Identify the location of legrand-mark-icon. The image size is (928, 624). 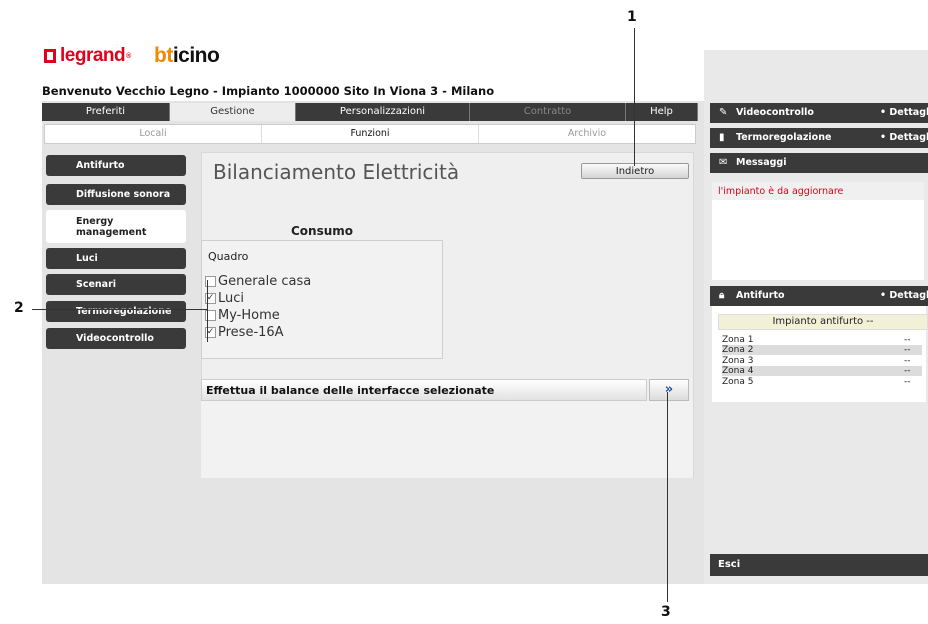
(50, 56).